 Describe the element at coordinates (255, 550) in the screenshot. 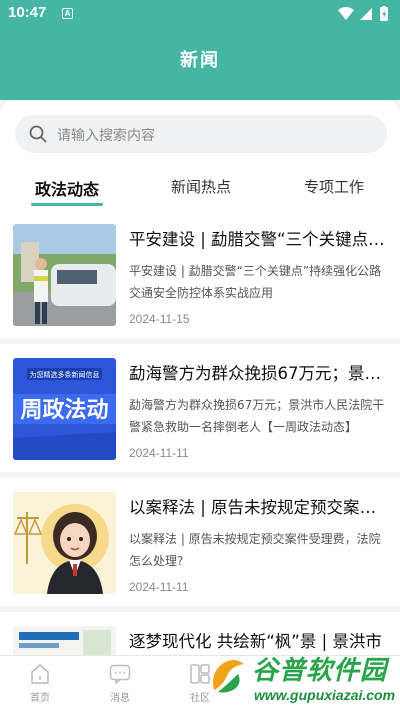

I see `article-summary: 以案释法 | 原告未按规定预交案件受理费，法院怎么处理?` at that location.